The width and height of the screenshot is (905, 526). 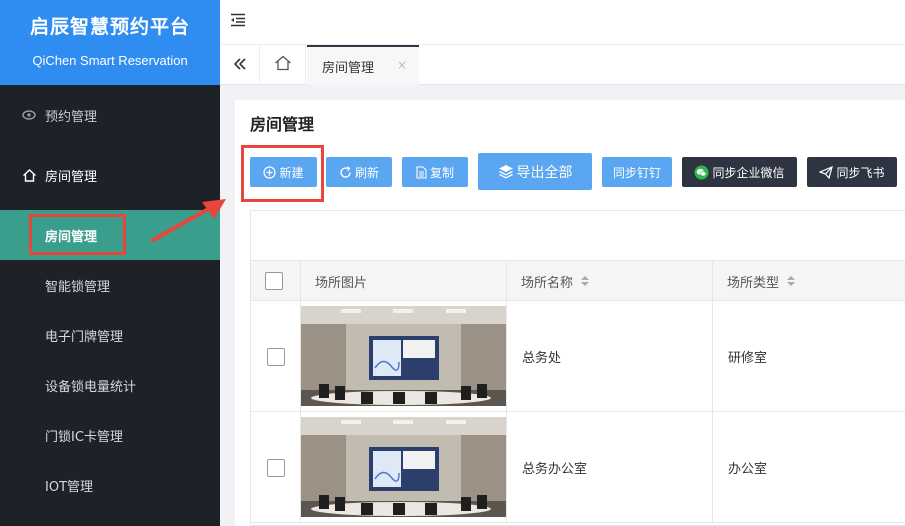 I want to click on room-name-cell: 总务办公室, so click(x=610, y=467).